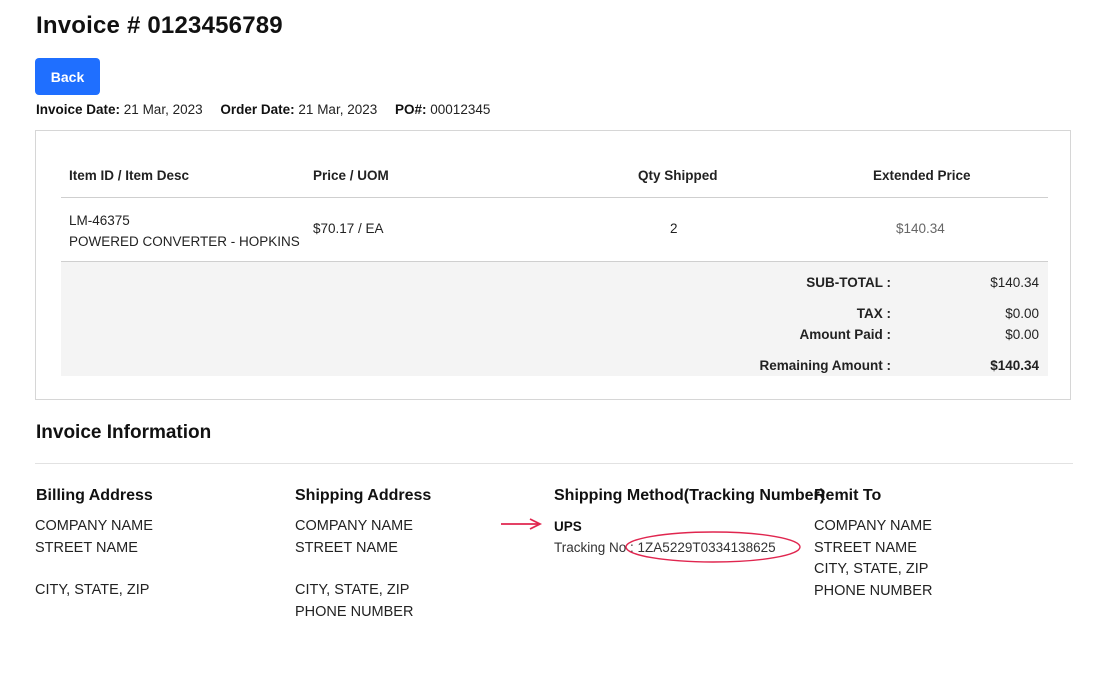 Image resolution: width=1100 pixels, height=684 pixels. Describe the element at coordinates (99, 220) in the screenshot. I see `item-id: LM-46375` at that location.